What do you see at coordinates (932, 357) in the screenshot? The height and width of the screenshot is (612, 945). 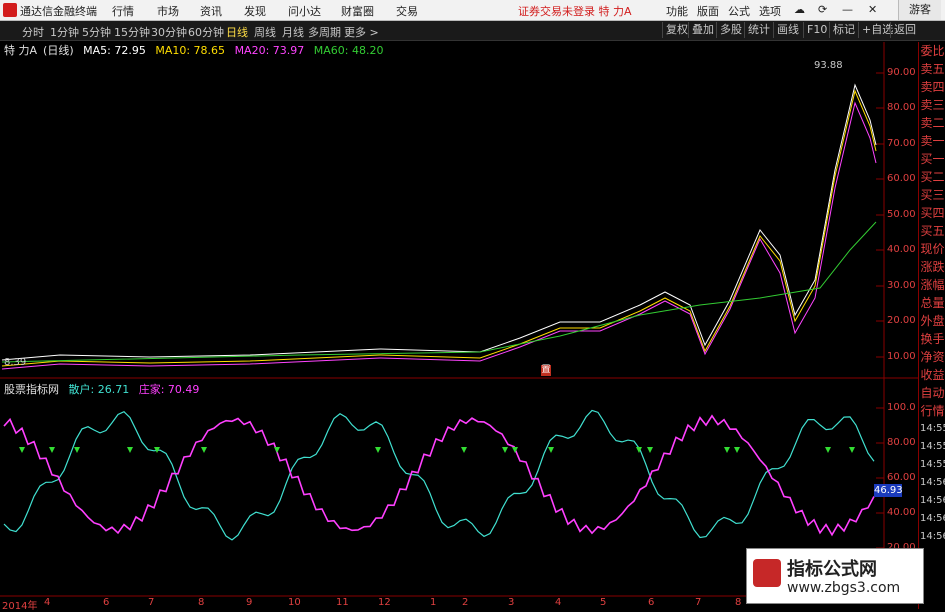 I see `side-item: 净资` at bounding box center [932, 357].